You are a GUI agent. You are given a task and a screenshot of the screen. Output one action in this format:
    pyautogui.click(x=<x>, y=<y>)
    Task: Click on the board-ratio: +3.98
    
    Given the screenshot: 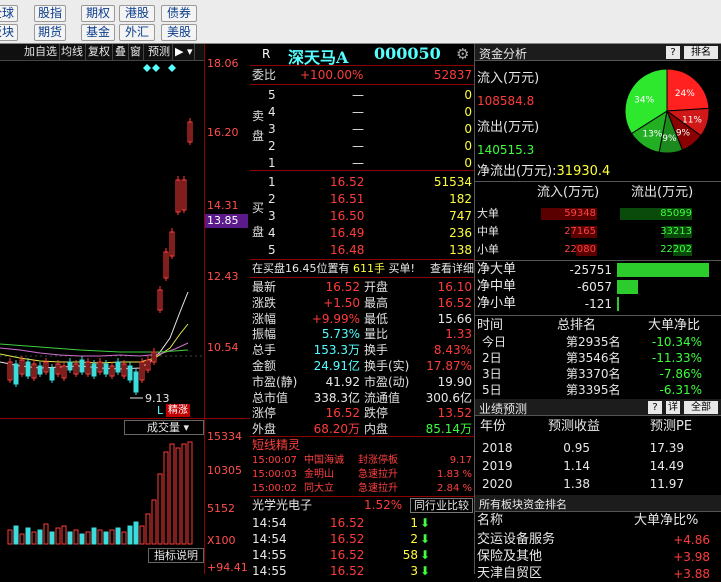 What is the action you would take?
    pyautogui.click(x=691, y=557)
    